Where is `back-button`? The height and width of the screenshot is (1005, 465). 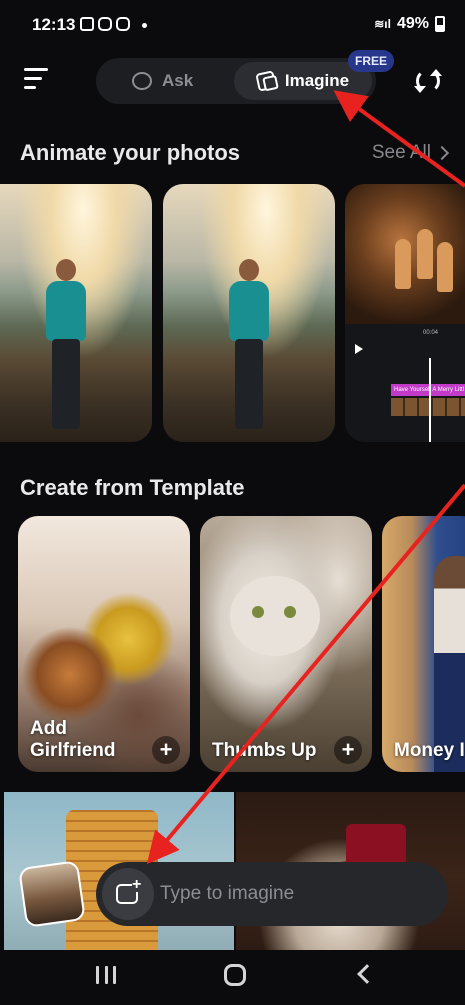 back-button is located at coordinates (367, 974).